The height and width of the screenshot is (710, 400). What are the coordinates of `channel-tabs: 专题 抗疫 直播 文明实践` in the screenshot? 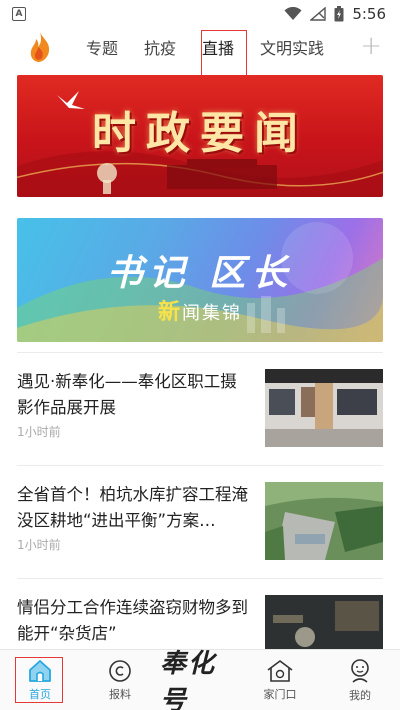 It's located at (200, 47).